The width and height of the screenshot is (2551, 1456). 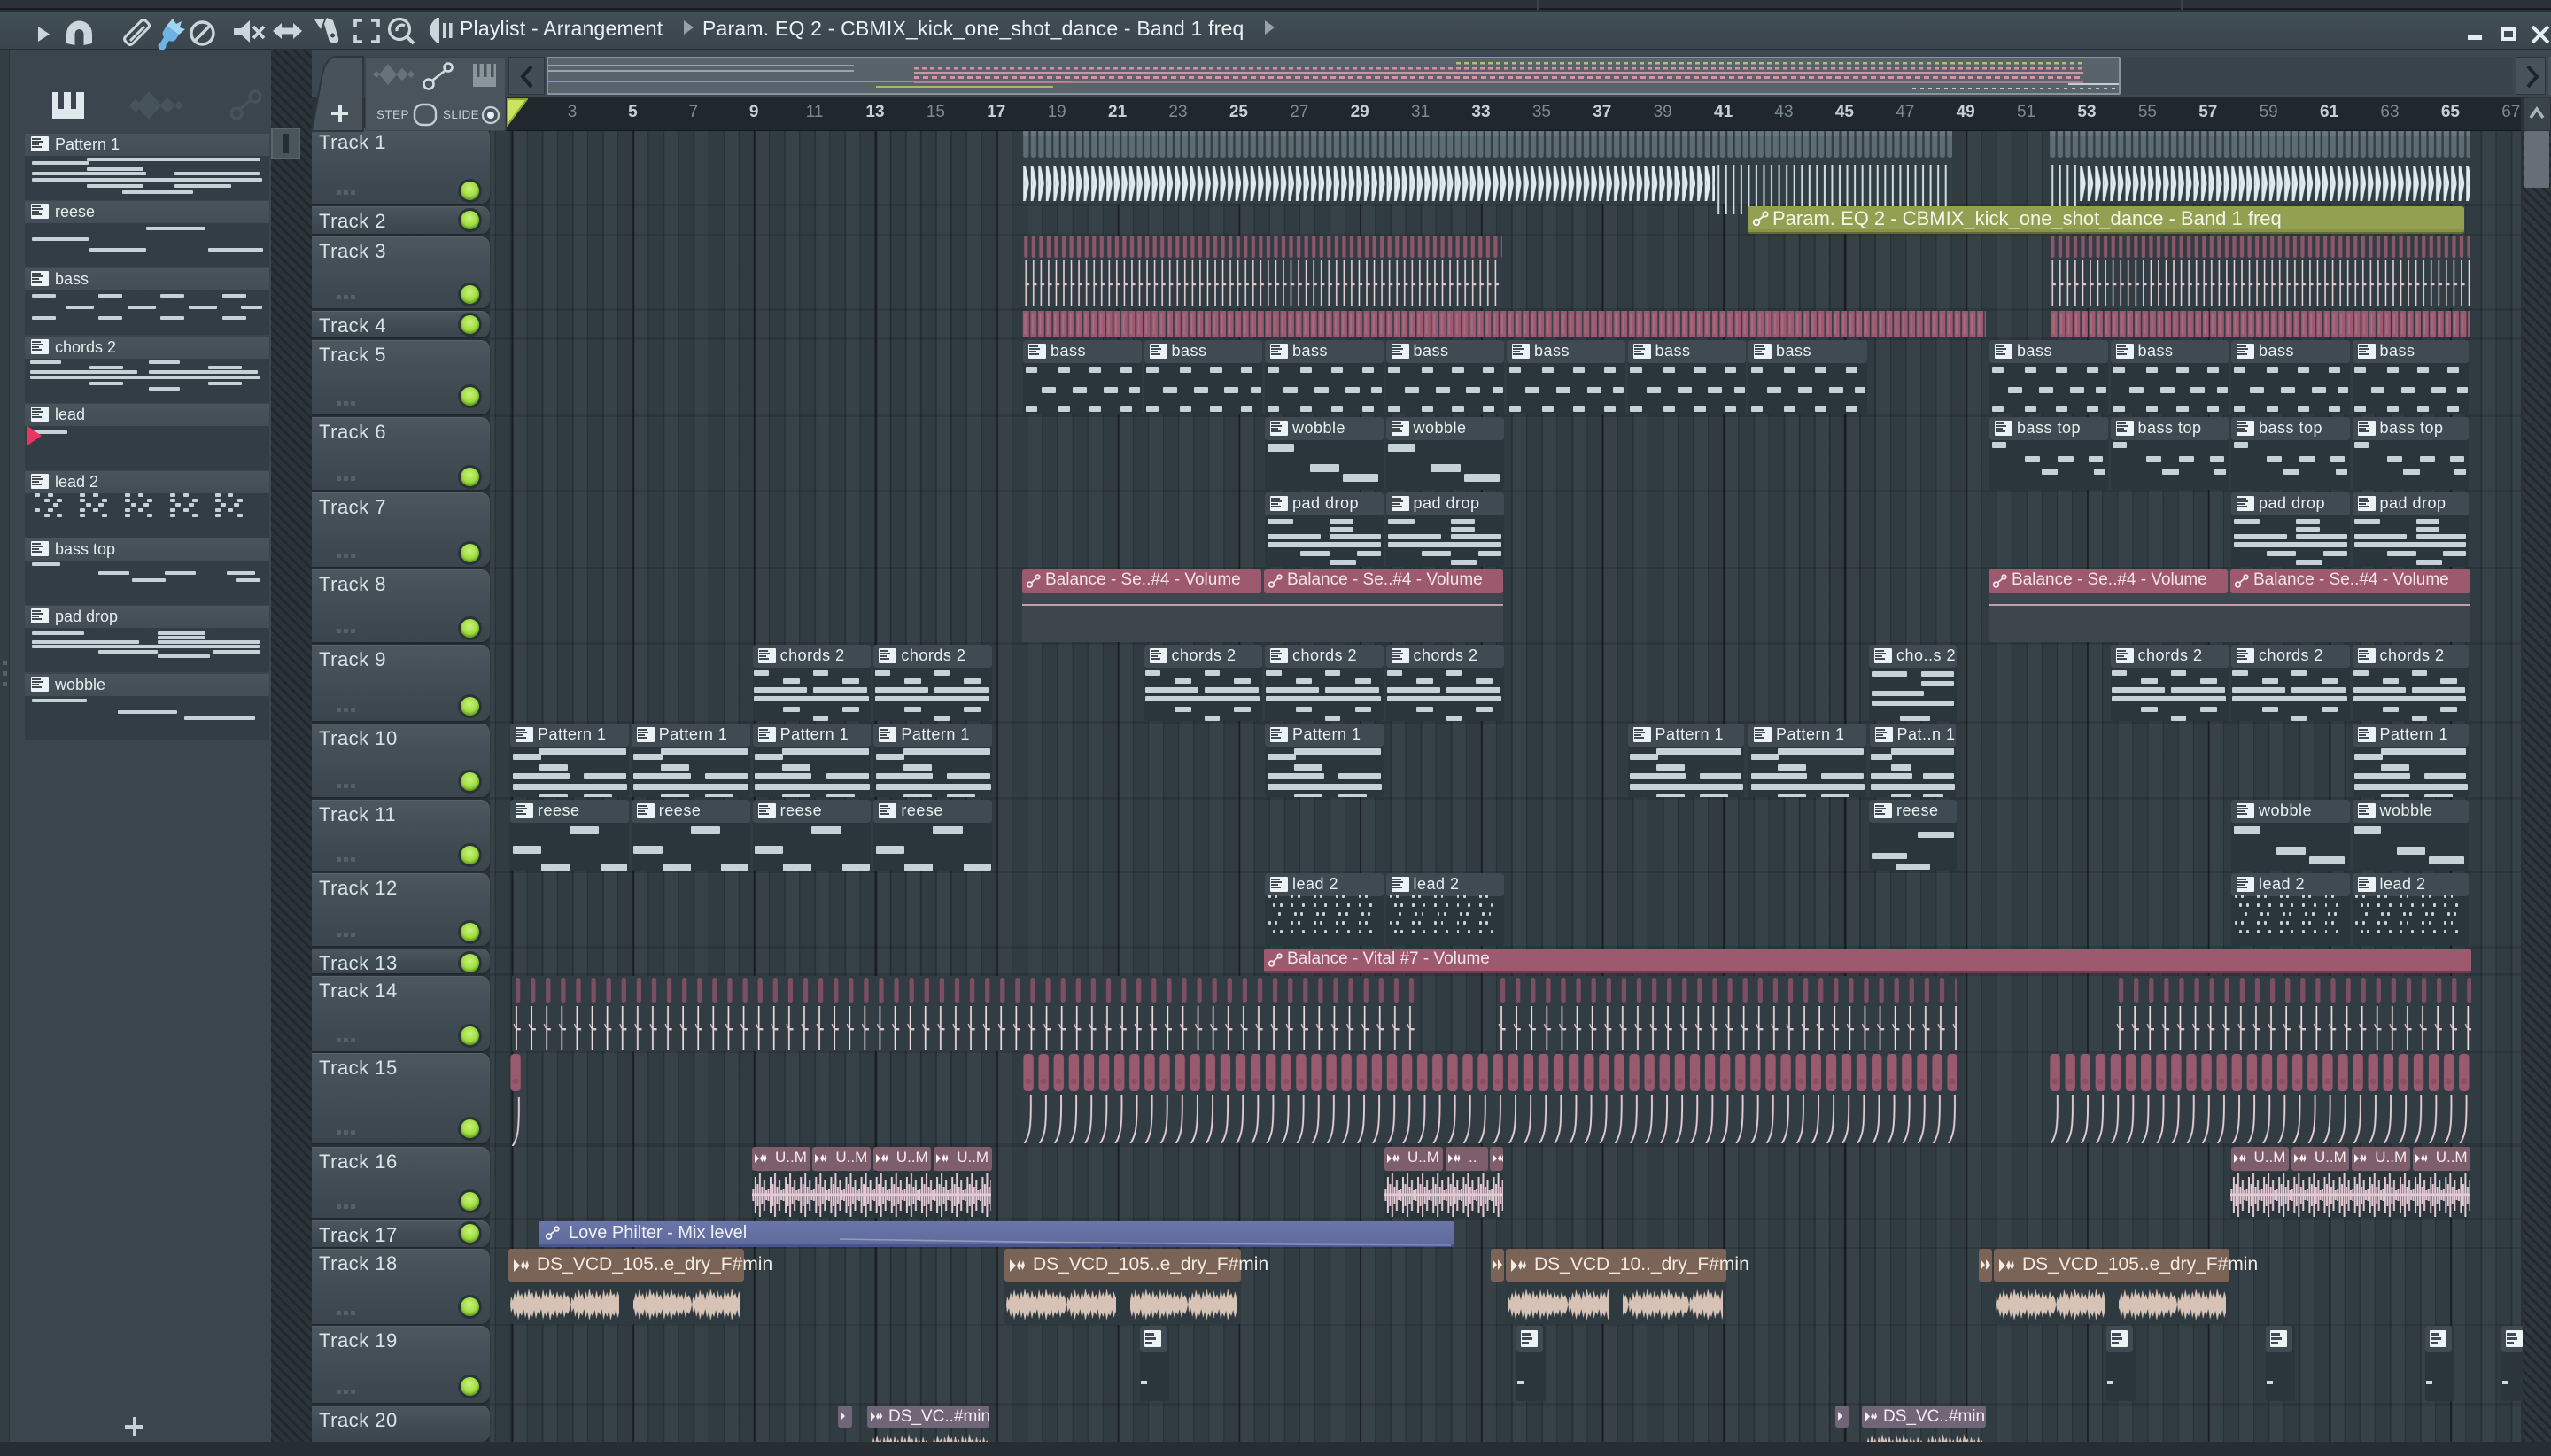 I want to click on svg-text: SLIDE, so click(x=461, y=115).